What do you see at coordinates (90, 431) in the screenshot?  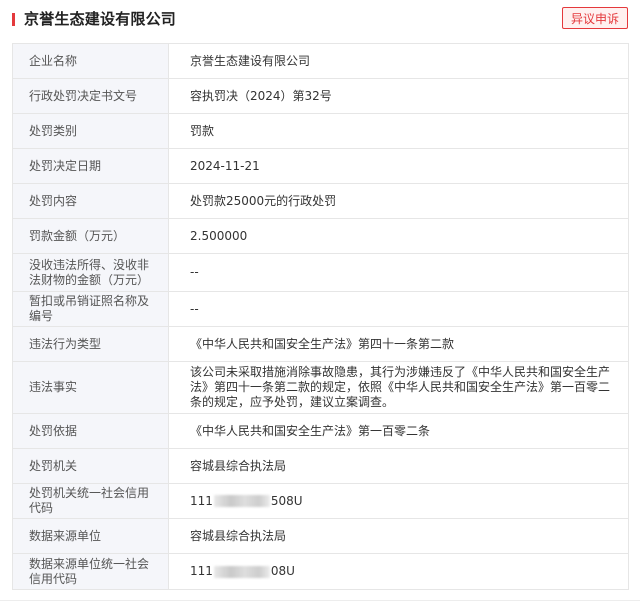 I see `row-label: 处罚依据` at bounding box center [90, 431].